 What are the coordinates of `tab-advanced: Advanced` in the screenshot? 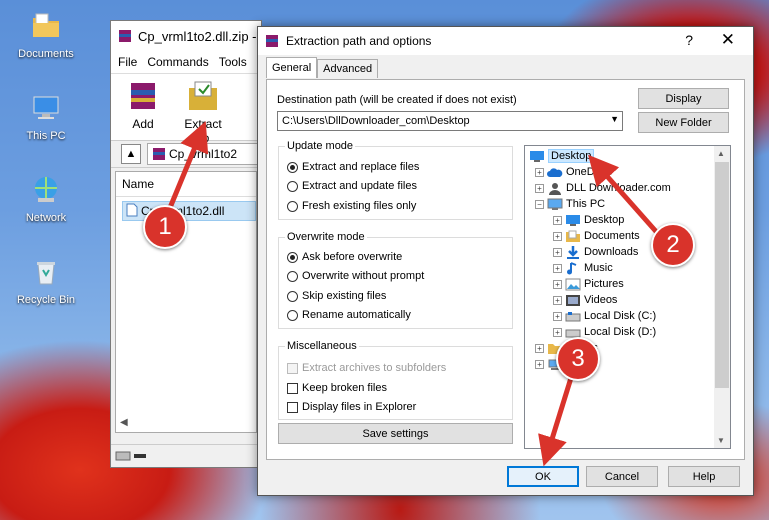 It's located at (348, 68).